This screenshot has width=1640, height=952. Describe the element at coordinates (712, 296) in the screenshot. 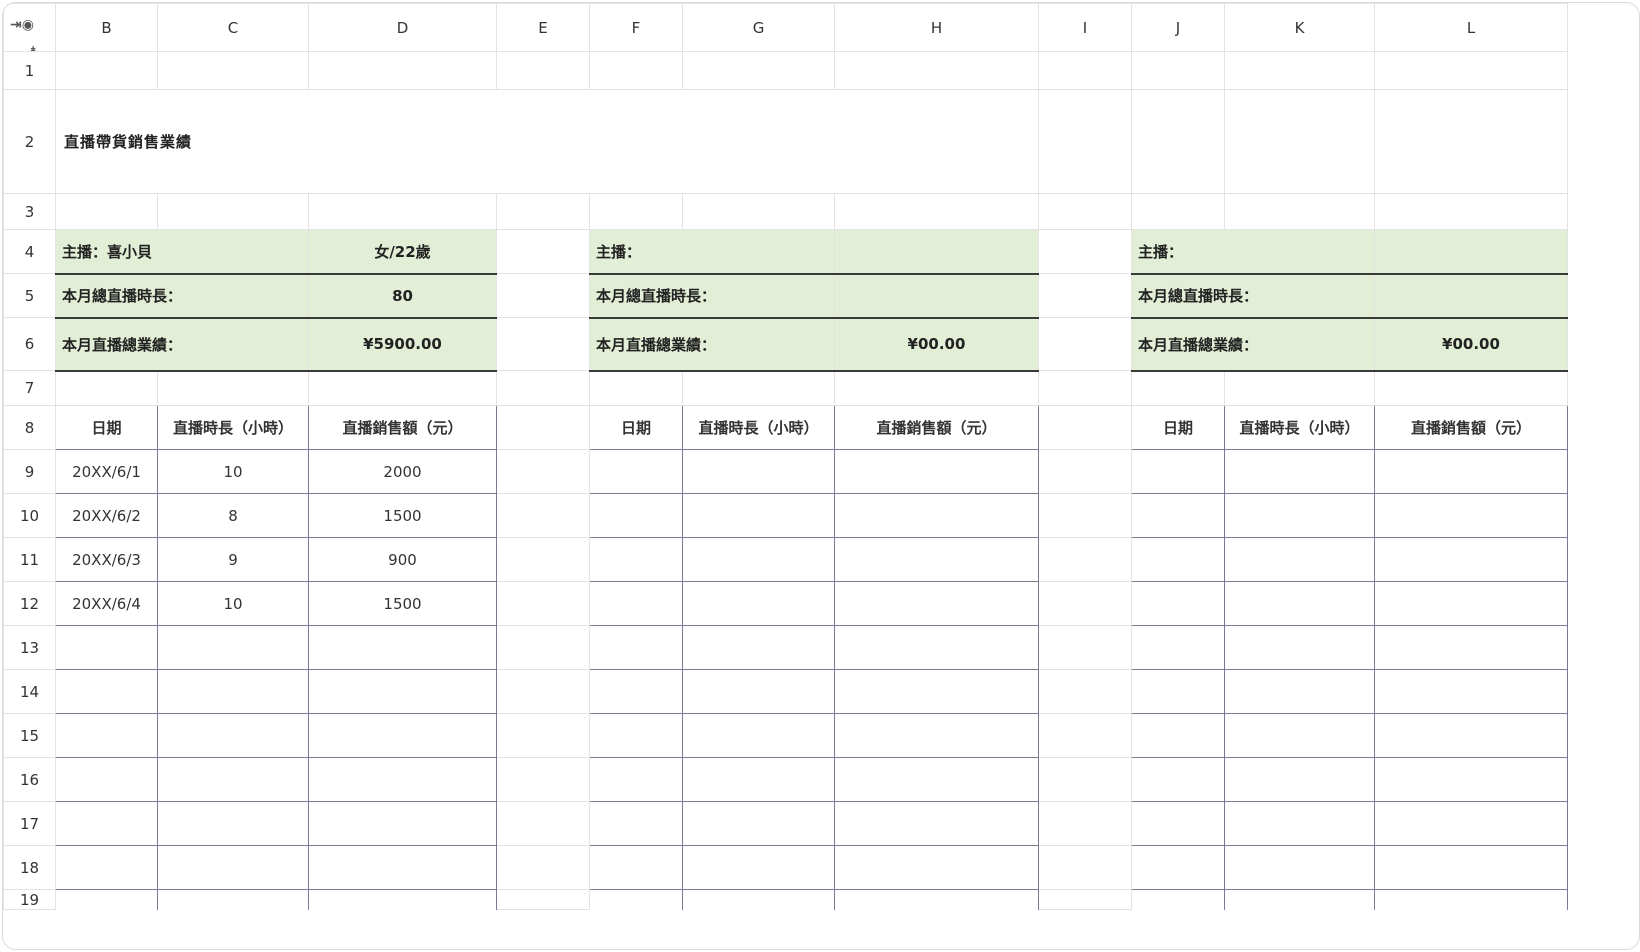

I see `info-label-hours: 本月總直播時長：` at that location.